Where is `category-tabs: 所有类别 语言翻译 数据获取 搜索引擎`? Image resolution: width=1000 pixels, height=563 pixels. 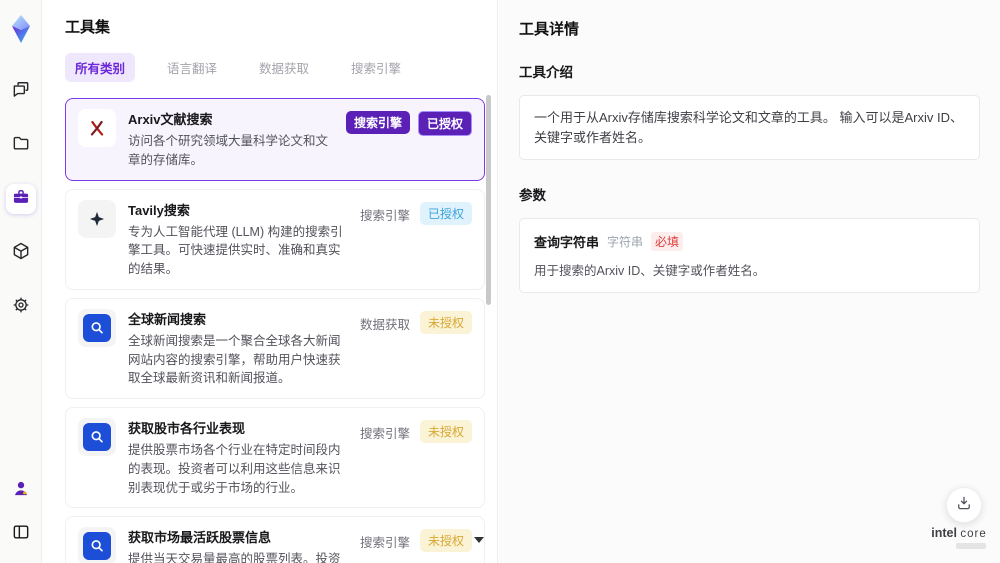
category-tabs: 所有类别 语言翻译 数据获取 搜索引擎 is located at coordinates (274, 67).